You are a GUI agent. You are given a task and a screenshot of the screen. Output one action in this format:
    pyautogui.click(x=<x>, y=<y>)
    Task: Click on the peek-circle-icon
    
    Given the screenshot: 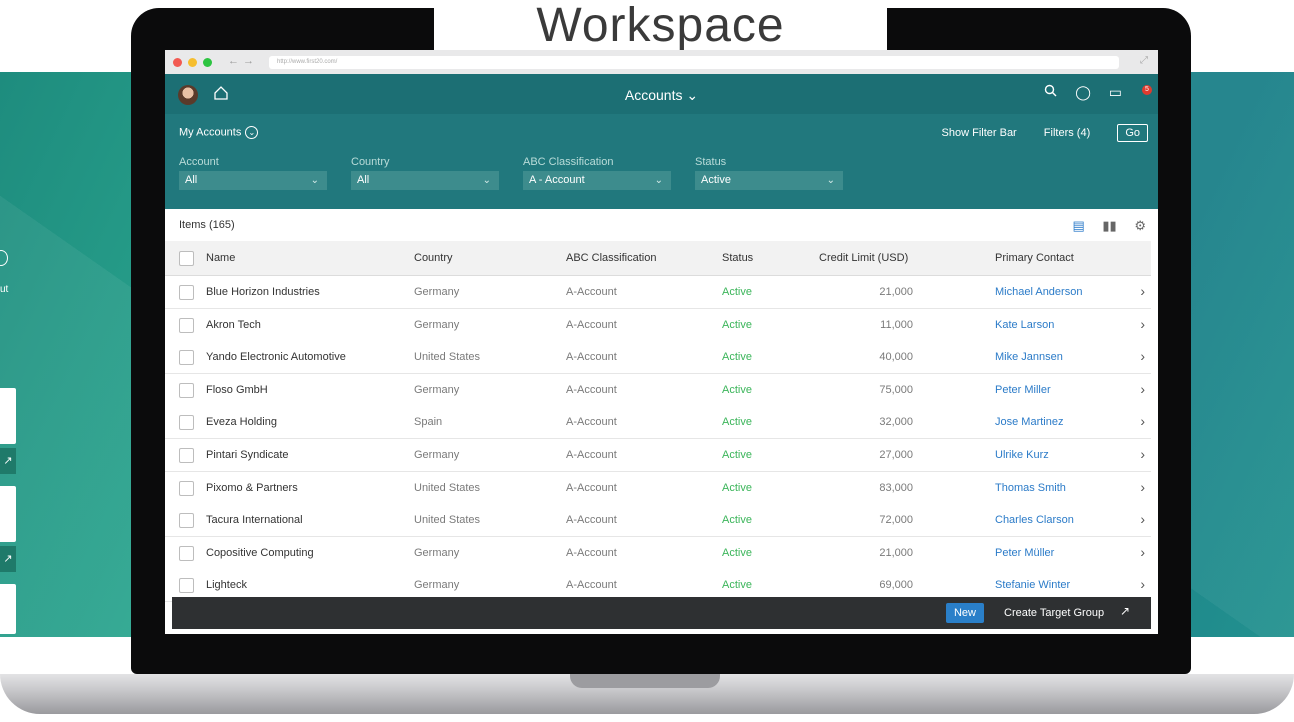 What is the action you would take?
    pyautogui.click(x=4, y=258)
    